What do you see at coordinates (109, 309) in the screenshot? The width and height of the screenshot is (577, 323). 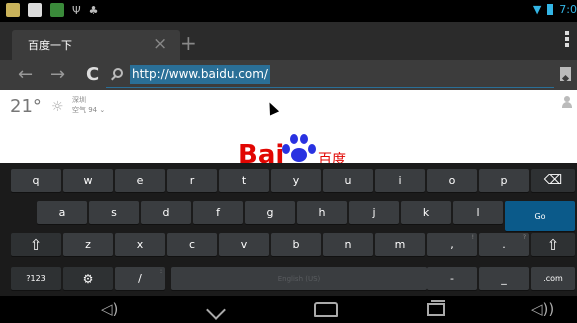 I see `volume-down-icon: ◁)` at bounding box center [109, 309].